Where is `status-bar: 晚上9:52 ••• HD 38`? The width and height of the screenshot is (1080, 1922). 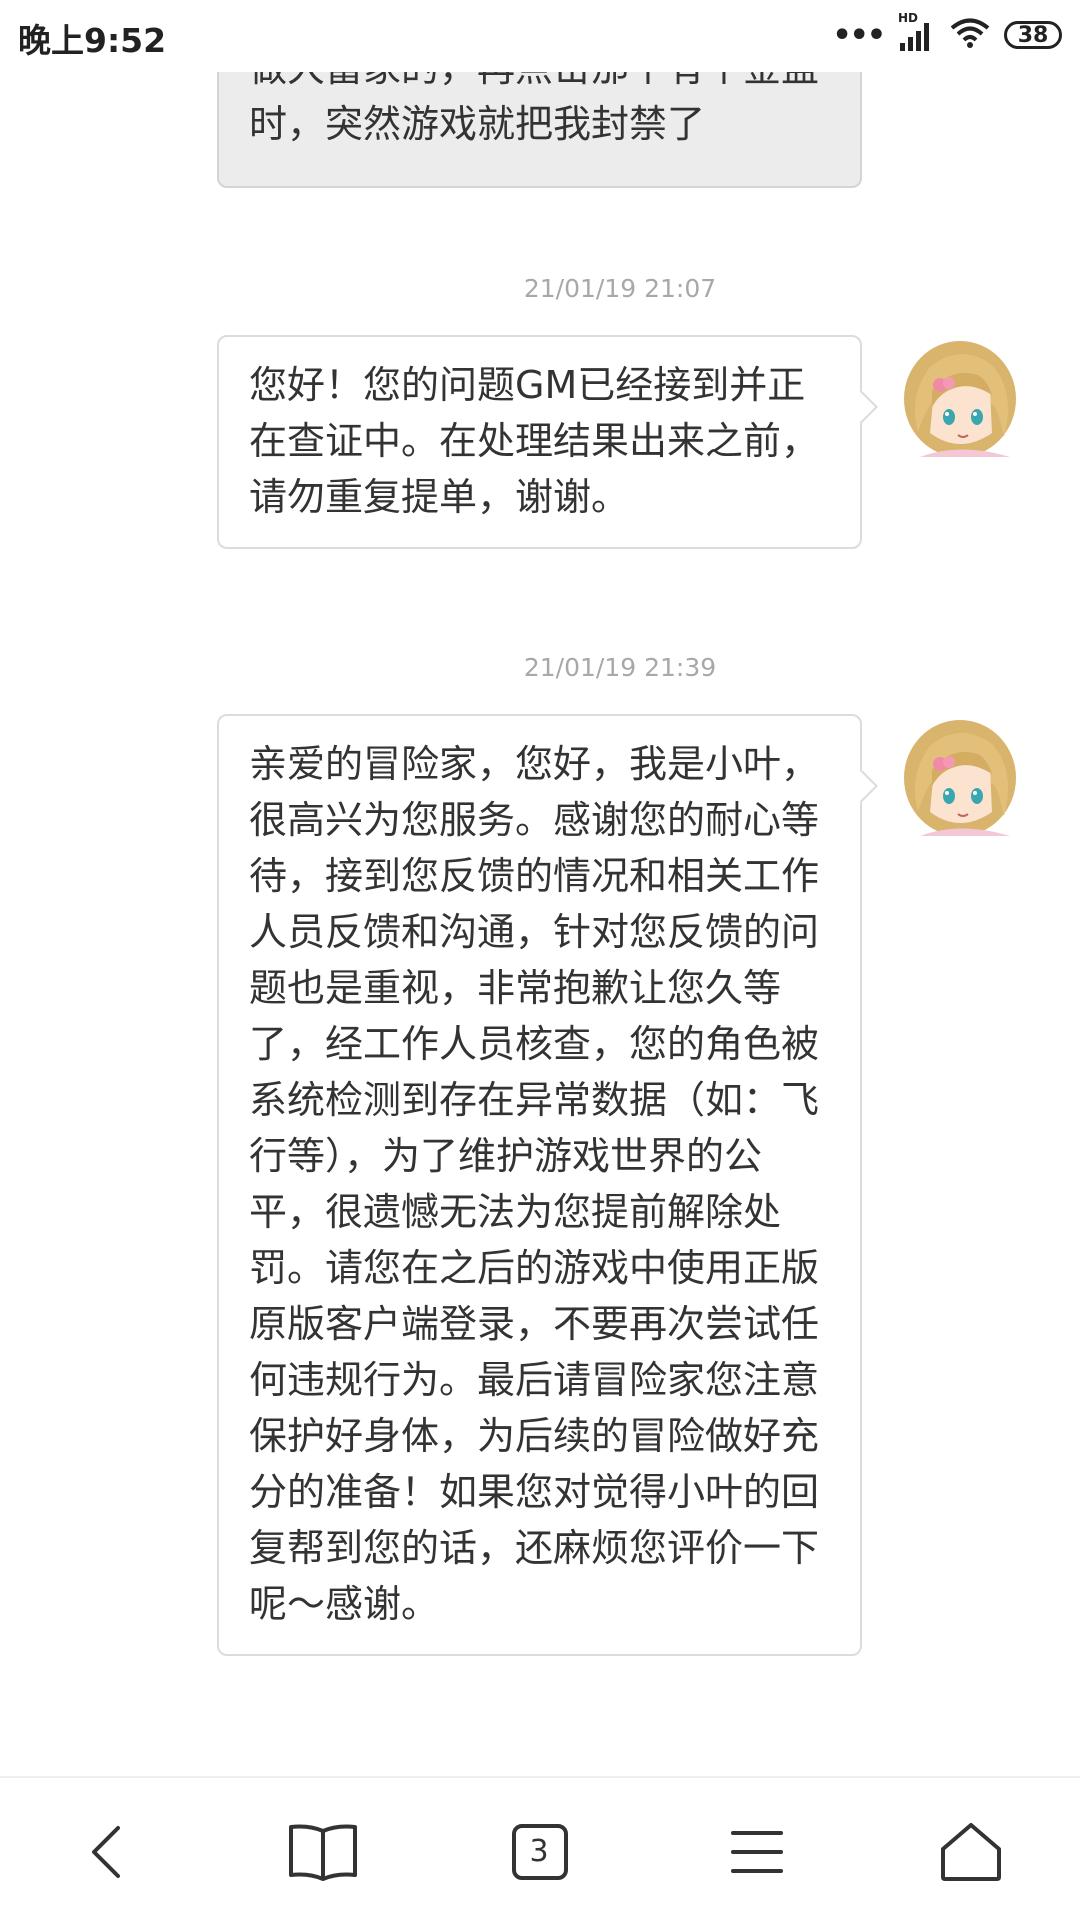 status-bar: 晚上9:52 ••• HD 38 is located at coordinates (540, 36).